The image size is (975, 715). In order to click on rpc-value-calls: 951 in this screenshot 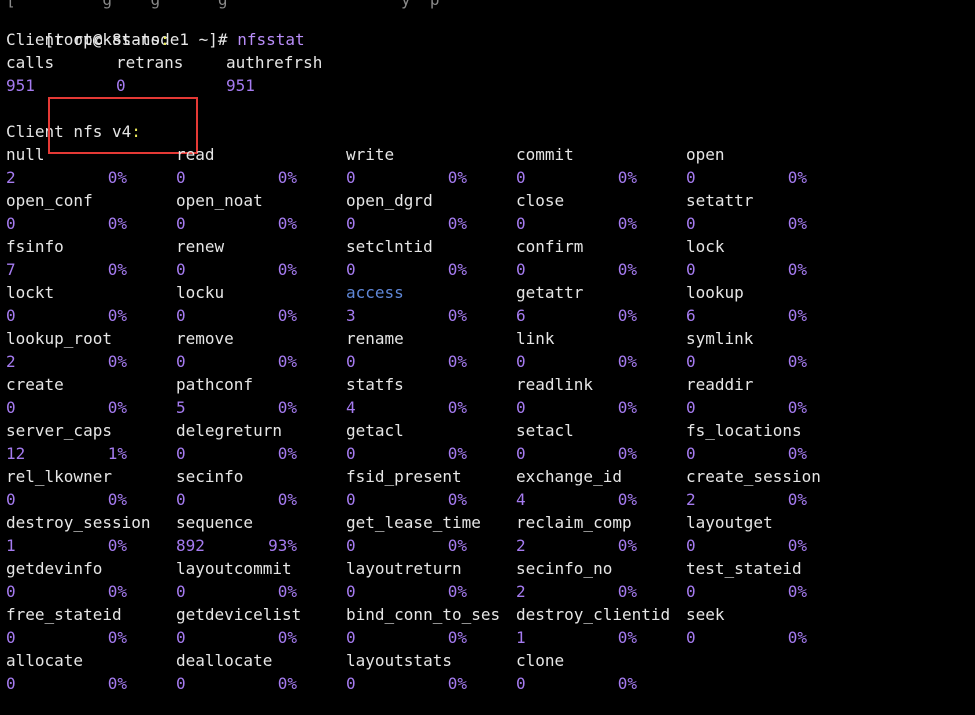, I will do `click(20, 85)`.